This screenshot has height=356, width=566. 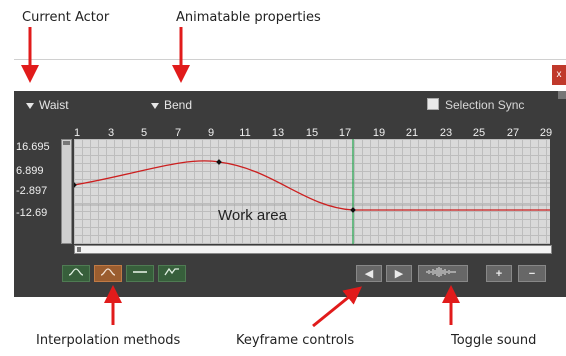 I want to click on callout-toggle-sound: Toggle sound, so click(x=494, y=340).